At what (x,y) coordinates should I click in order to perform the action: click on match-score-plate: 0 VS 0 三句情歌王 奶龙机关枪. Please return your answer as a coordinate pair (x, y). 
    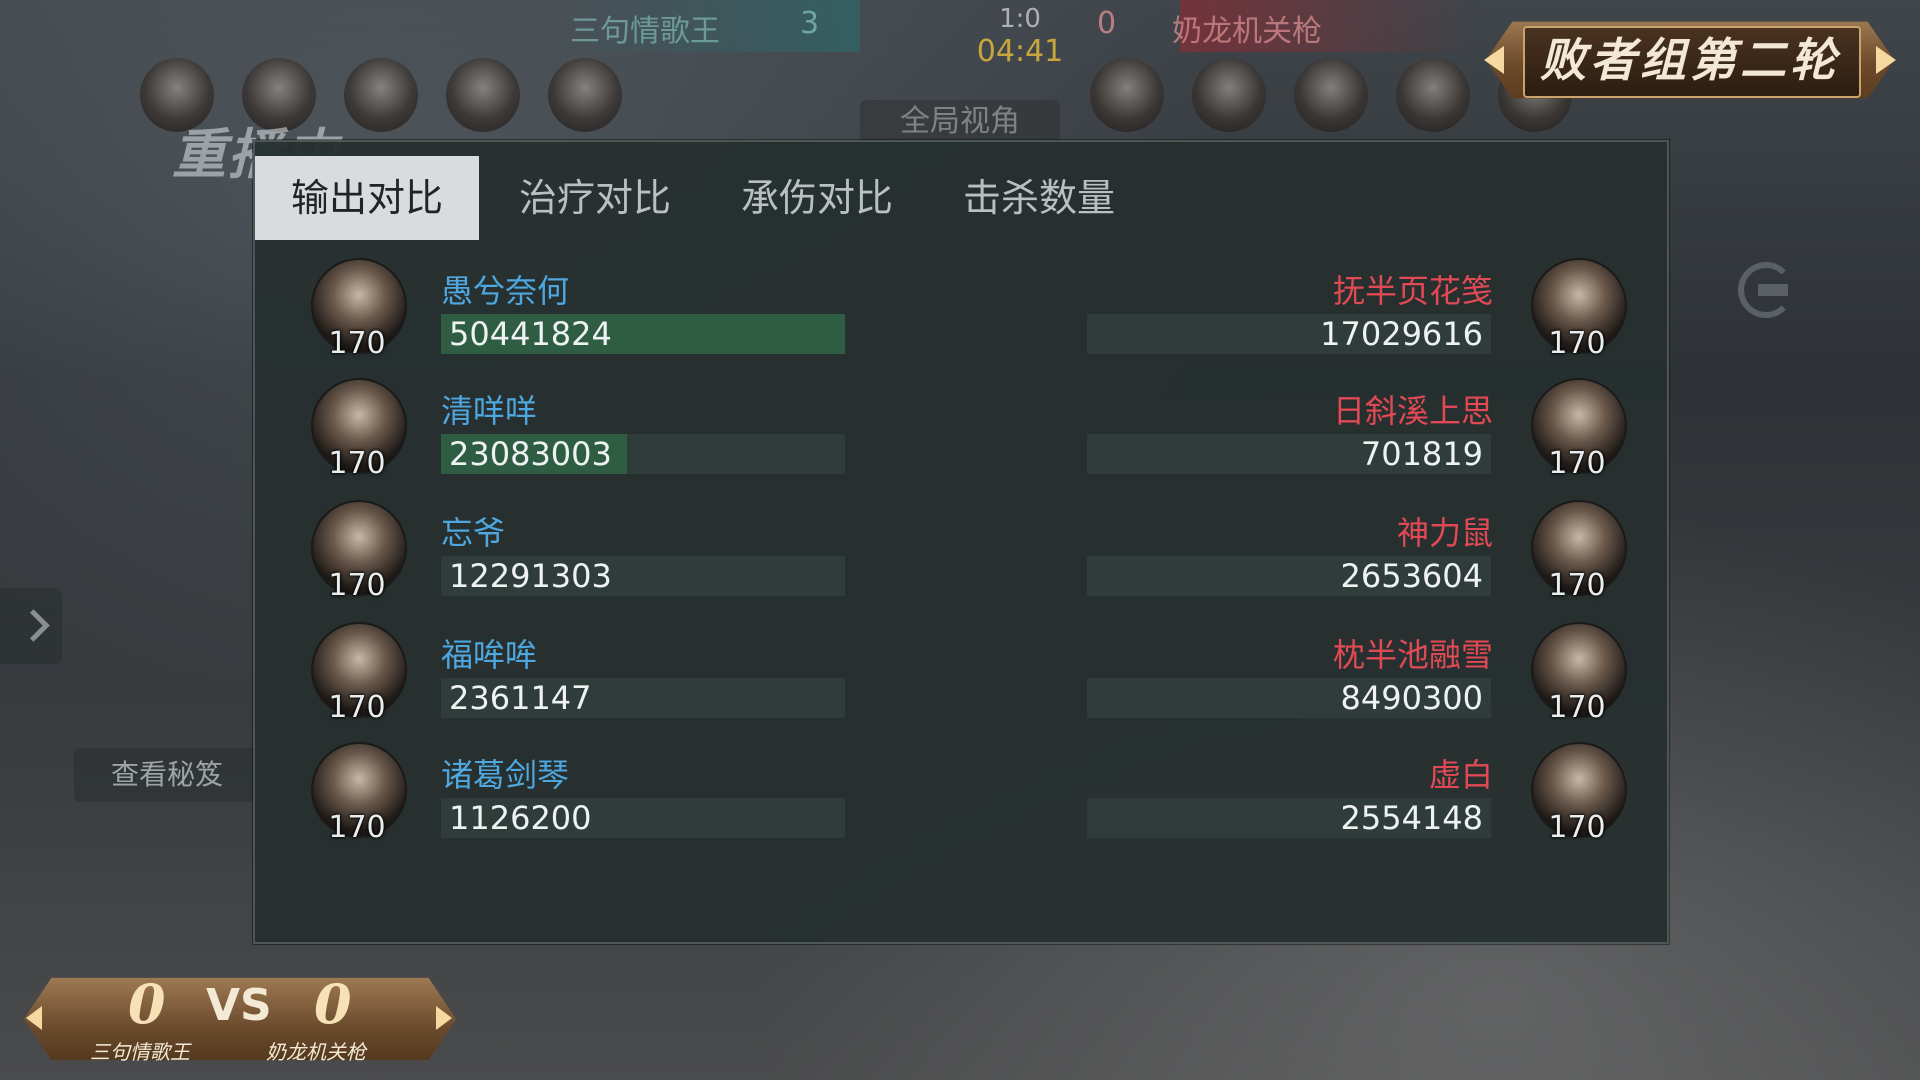
    Looking at the image, I should click on (240, 1019).